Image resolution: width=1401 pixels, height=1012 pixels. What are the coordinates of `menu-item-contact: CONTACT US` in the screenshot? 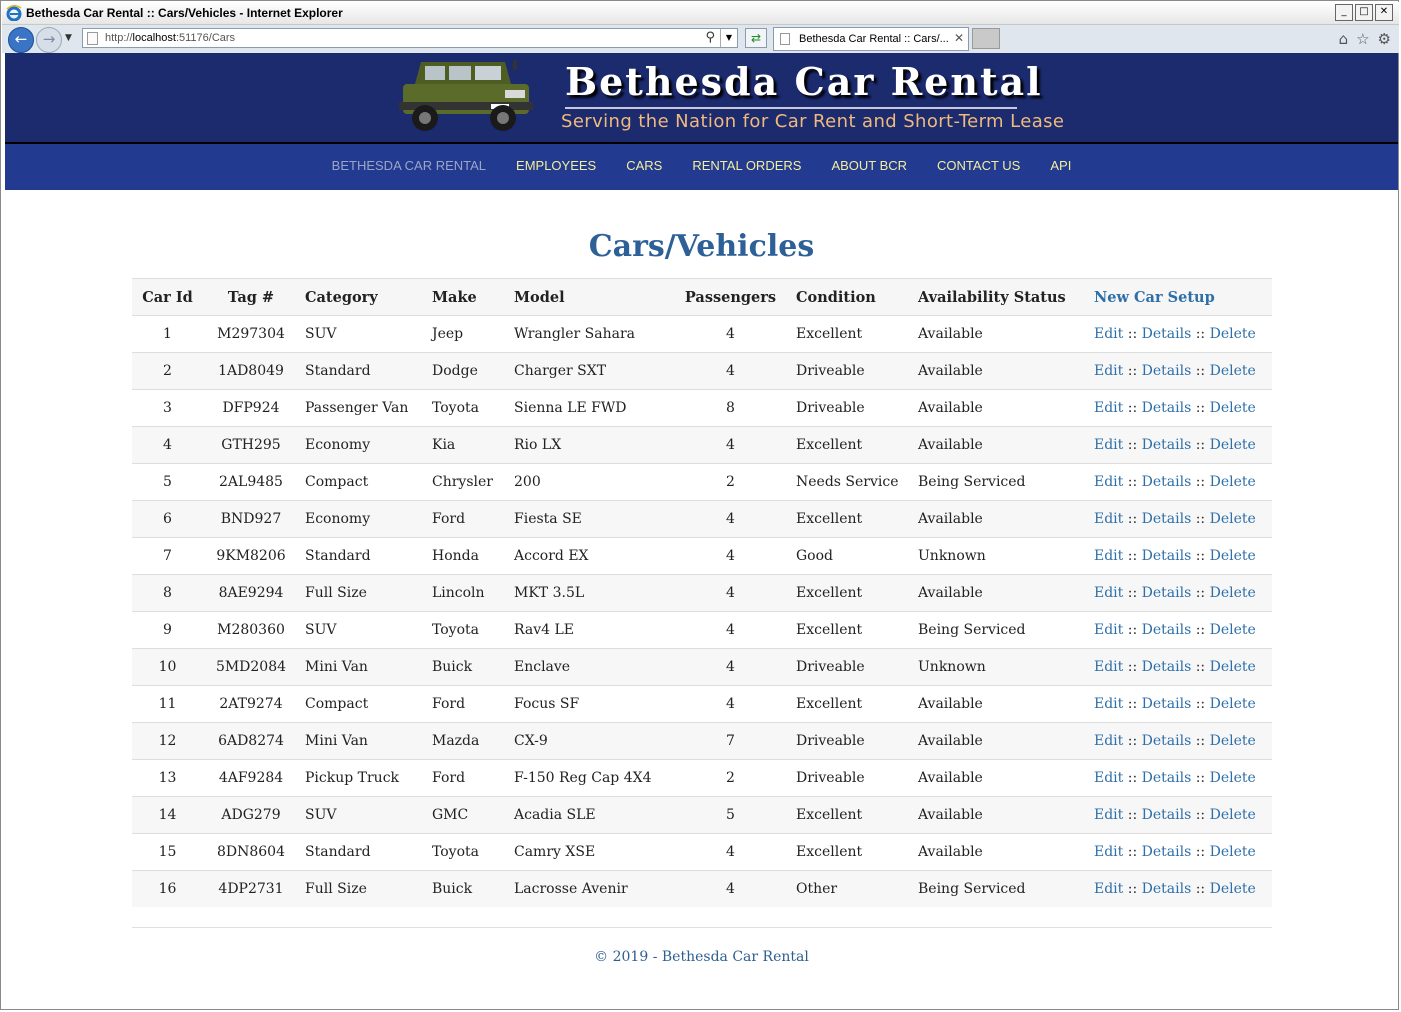 It's located at (978, 167).